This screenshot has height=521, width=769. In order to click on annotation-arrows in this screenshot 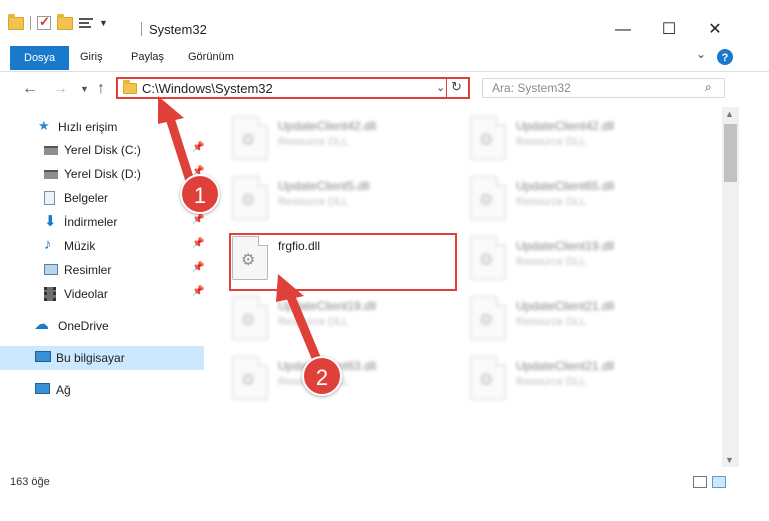, I will do `click(242, 236)`.